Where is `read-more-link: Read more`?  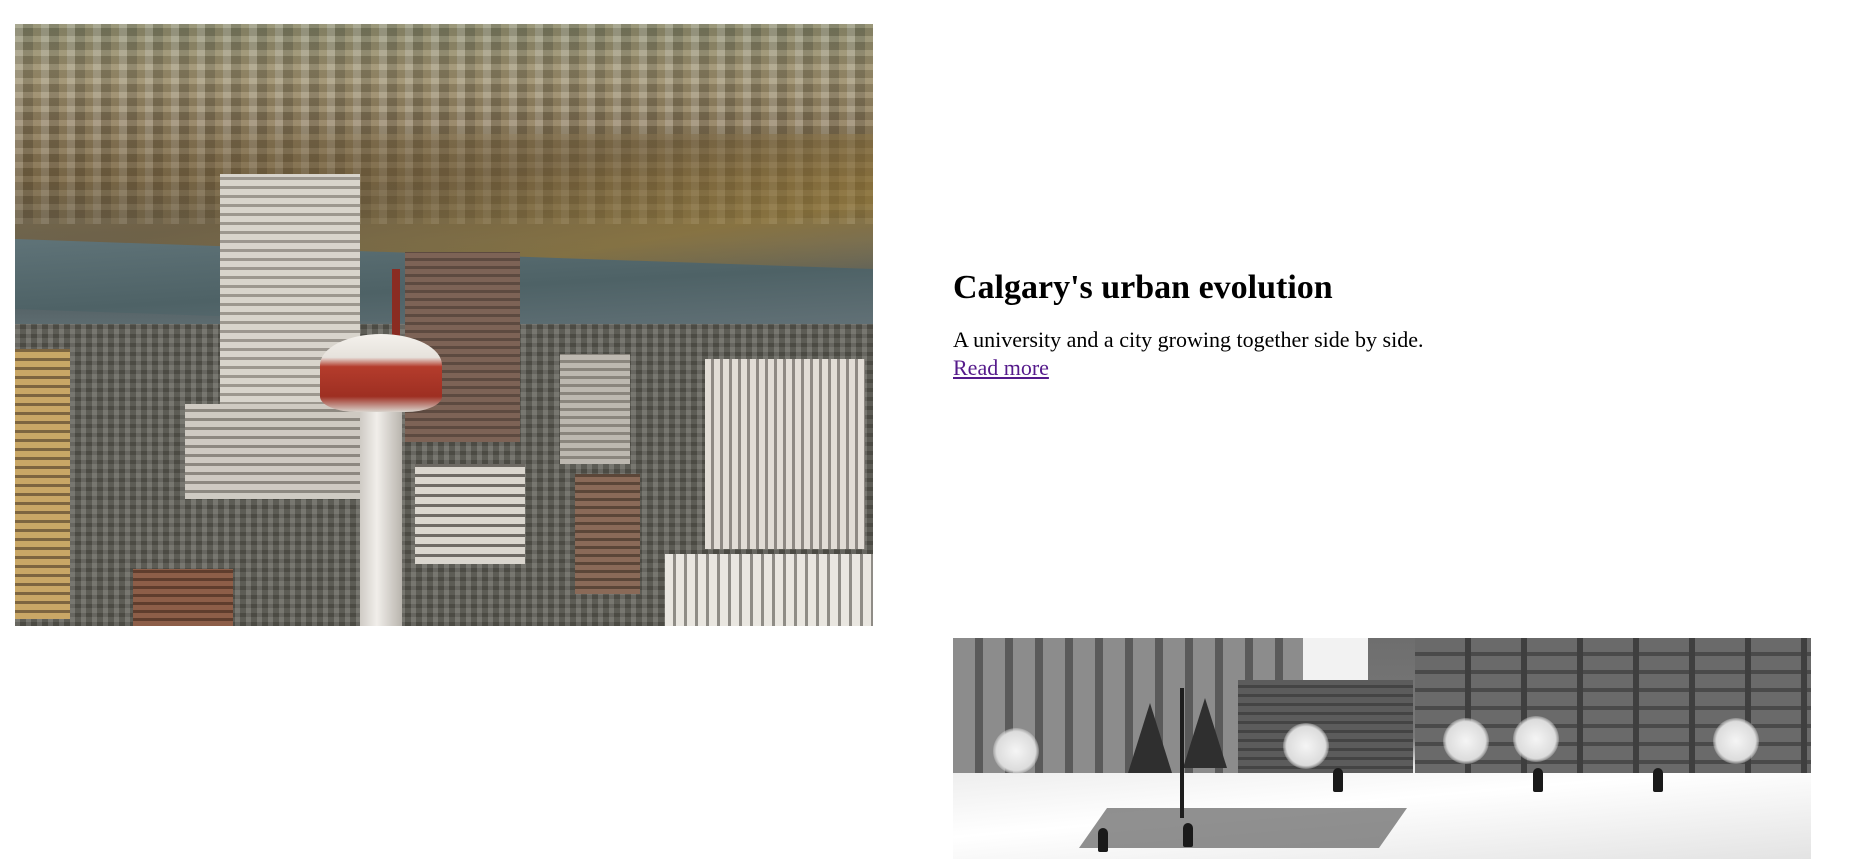
read-more-link: Read more is located at coordinates (1001, 368).